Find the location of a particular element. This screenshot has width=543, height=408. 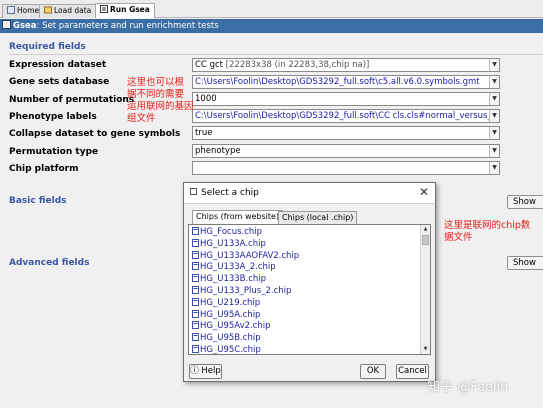

help-icon: ⓘ is located at coordinates (194, 371).